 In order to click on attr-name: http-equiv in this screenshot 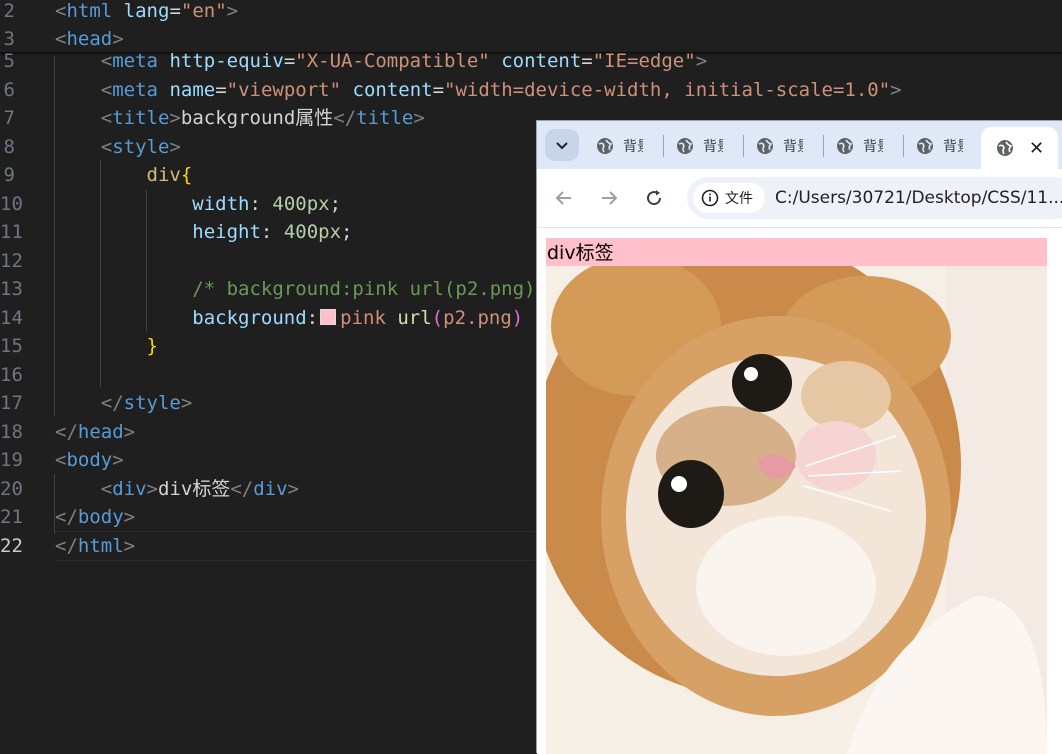, I will do `click(226, 61)`.